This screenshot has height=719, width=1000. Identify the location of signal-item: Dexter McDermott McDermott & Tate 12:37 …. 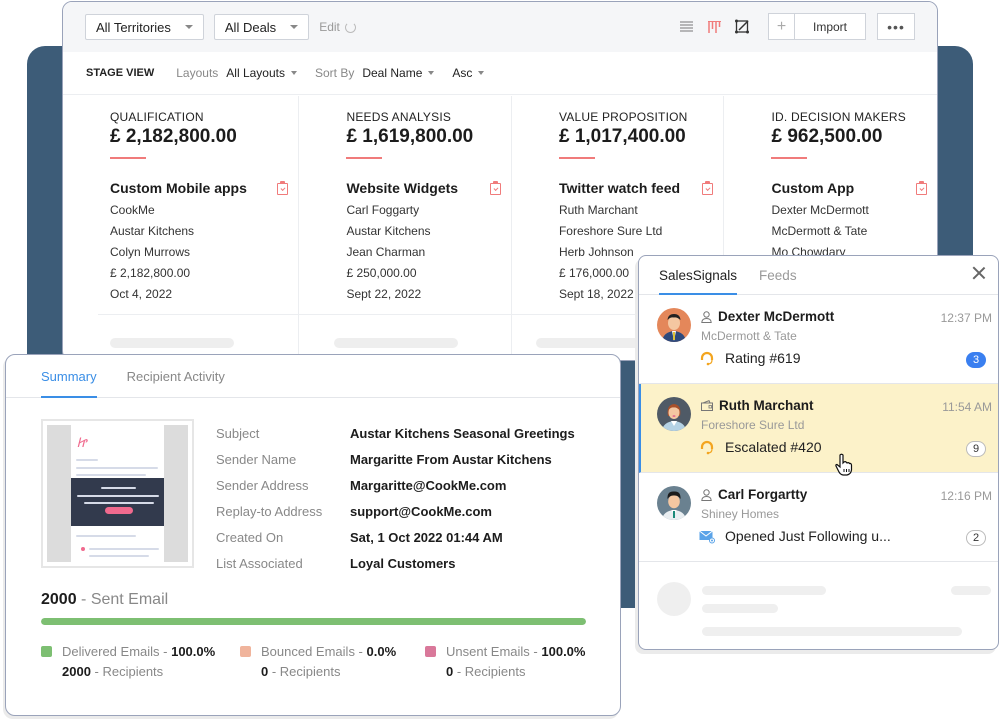
(818, 339).